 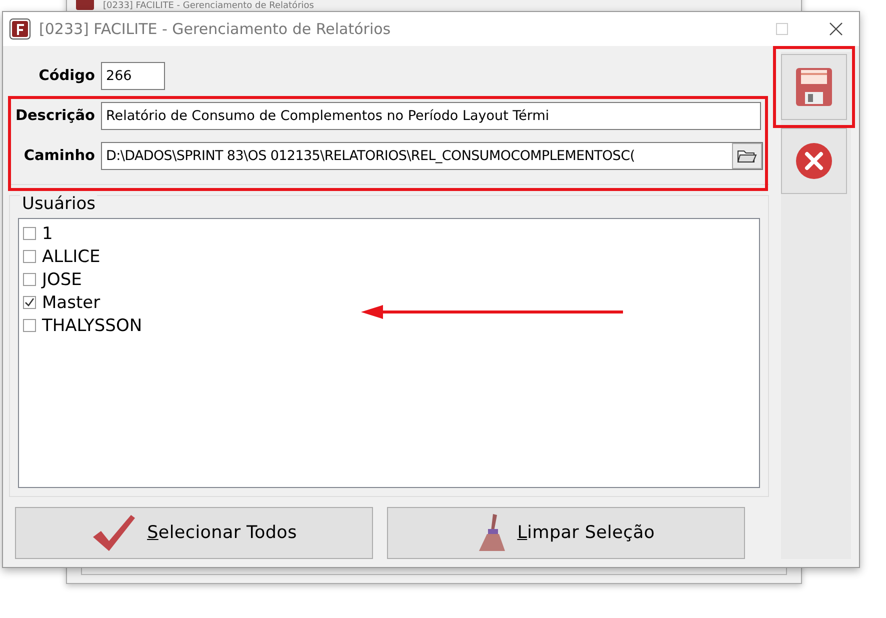 I want to click on description-field: Relatório de Consumo de Complementos no Período Layout Térmi, so click(x=431, y=116).